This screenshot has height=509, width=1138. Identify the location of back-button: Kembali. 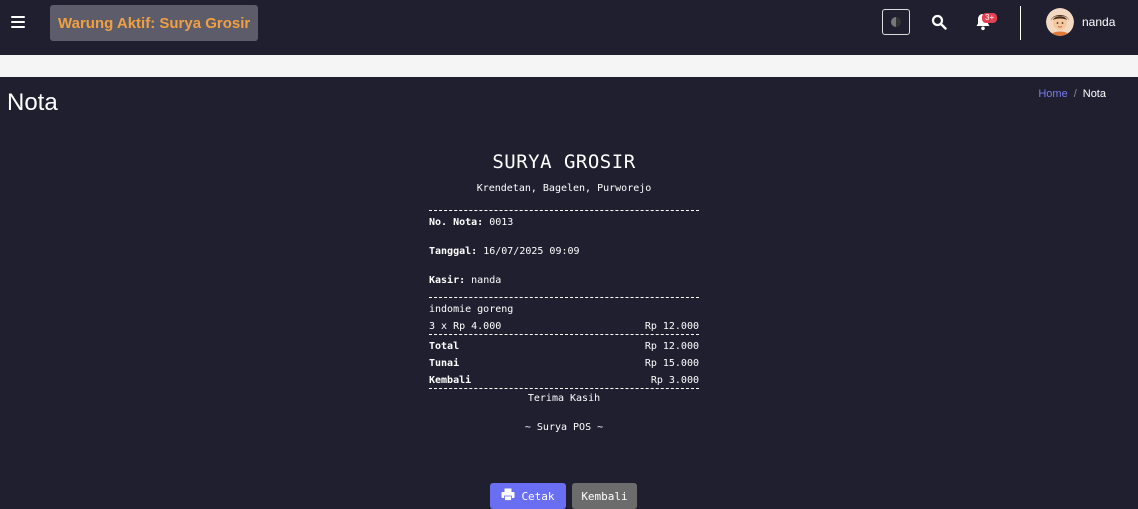
(604, 496).